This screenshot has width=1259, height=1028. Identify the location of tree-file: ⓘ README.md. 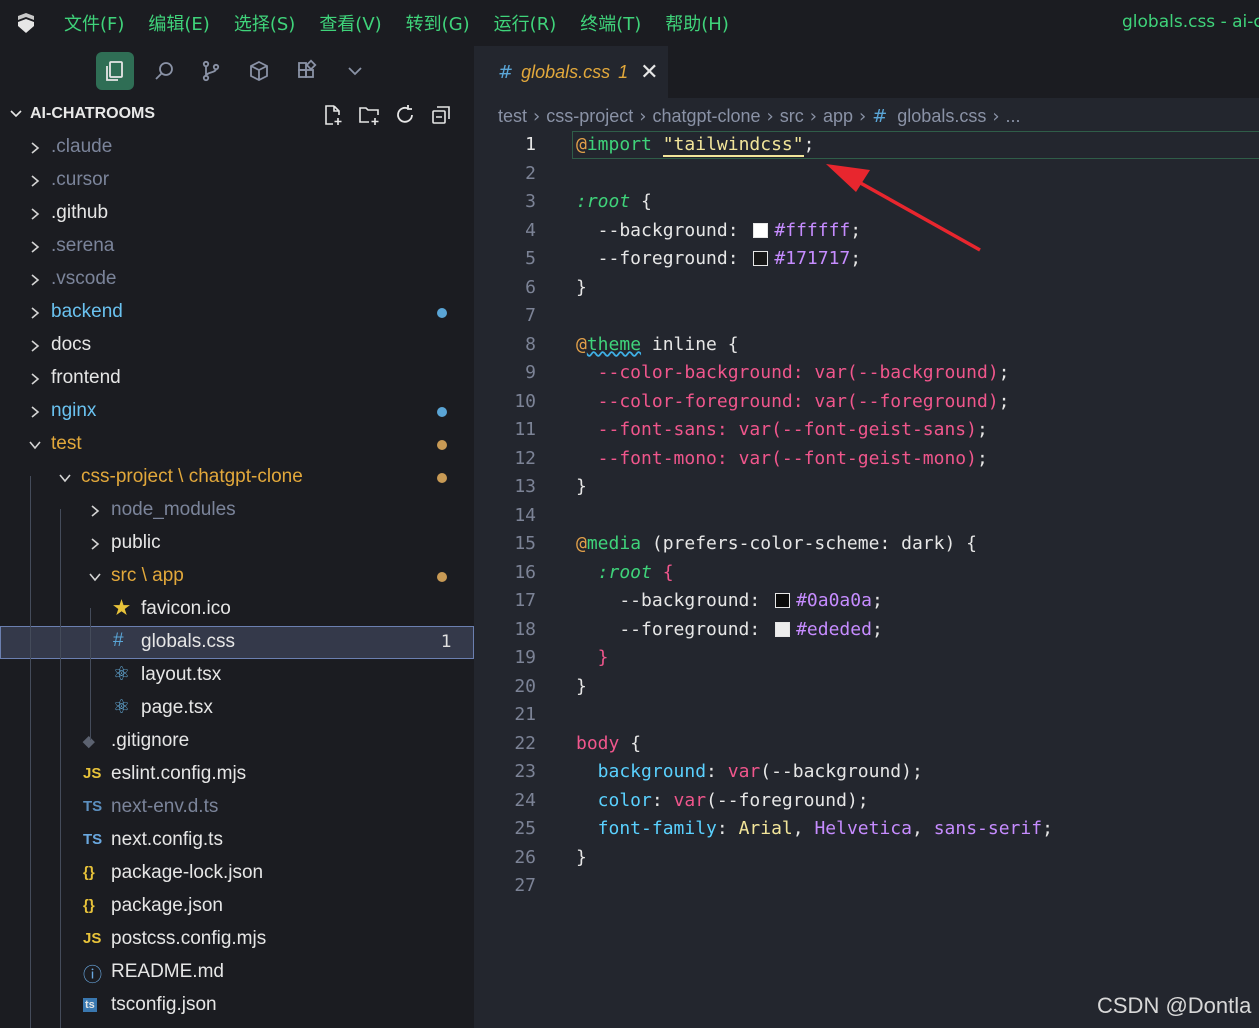
(237, 972).